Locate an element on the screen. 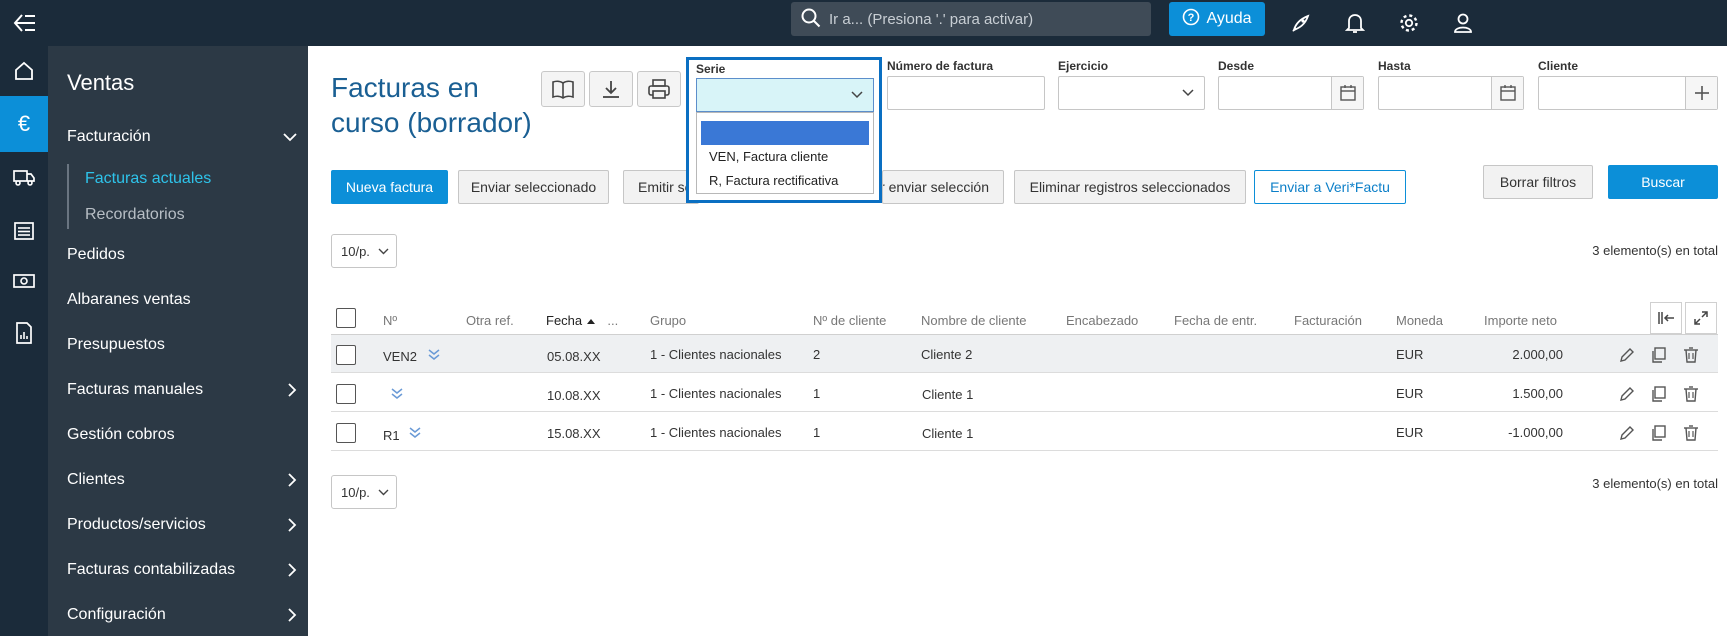 The width and height of the screenshot is (1727, 636). desde-label: Desde is located at coordinates (1236, 66).